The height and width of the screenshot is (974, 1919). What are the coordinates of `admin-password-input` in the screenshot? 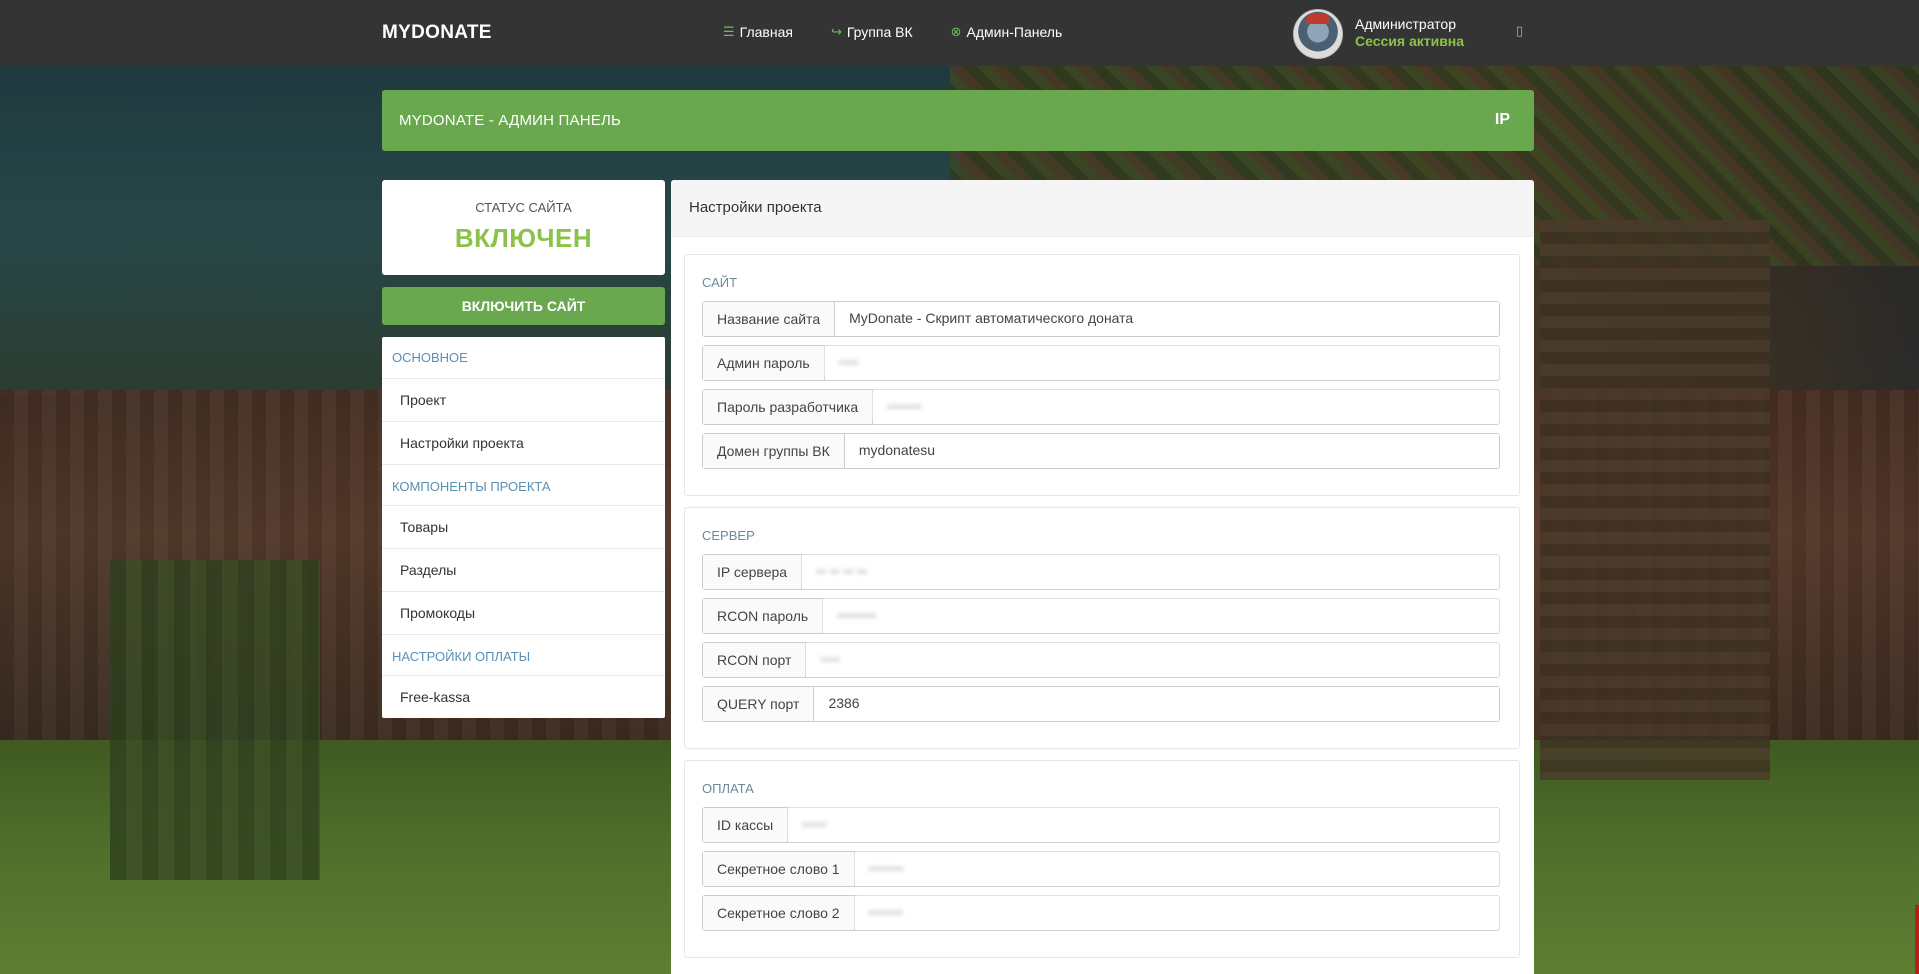 It's located at (1161, 362).